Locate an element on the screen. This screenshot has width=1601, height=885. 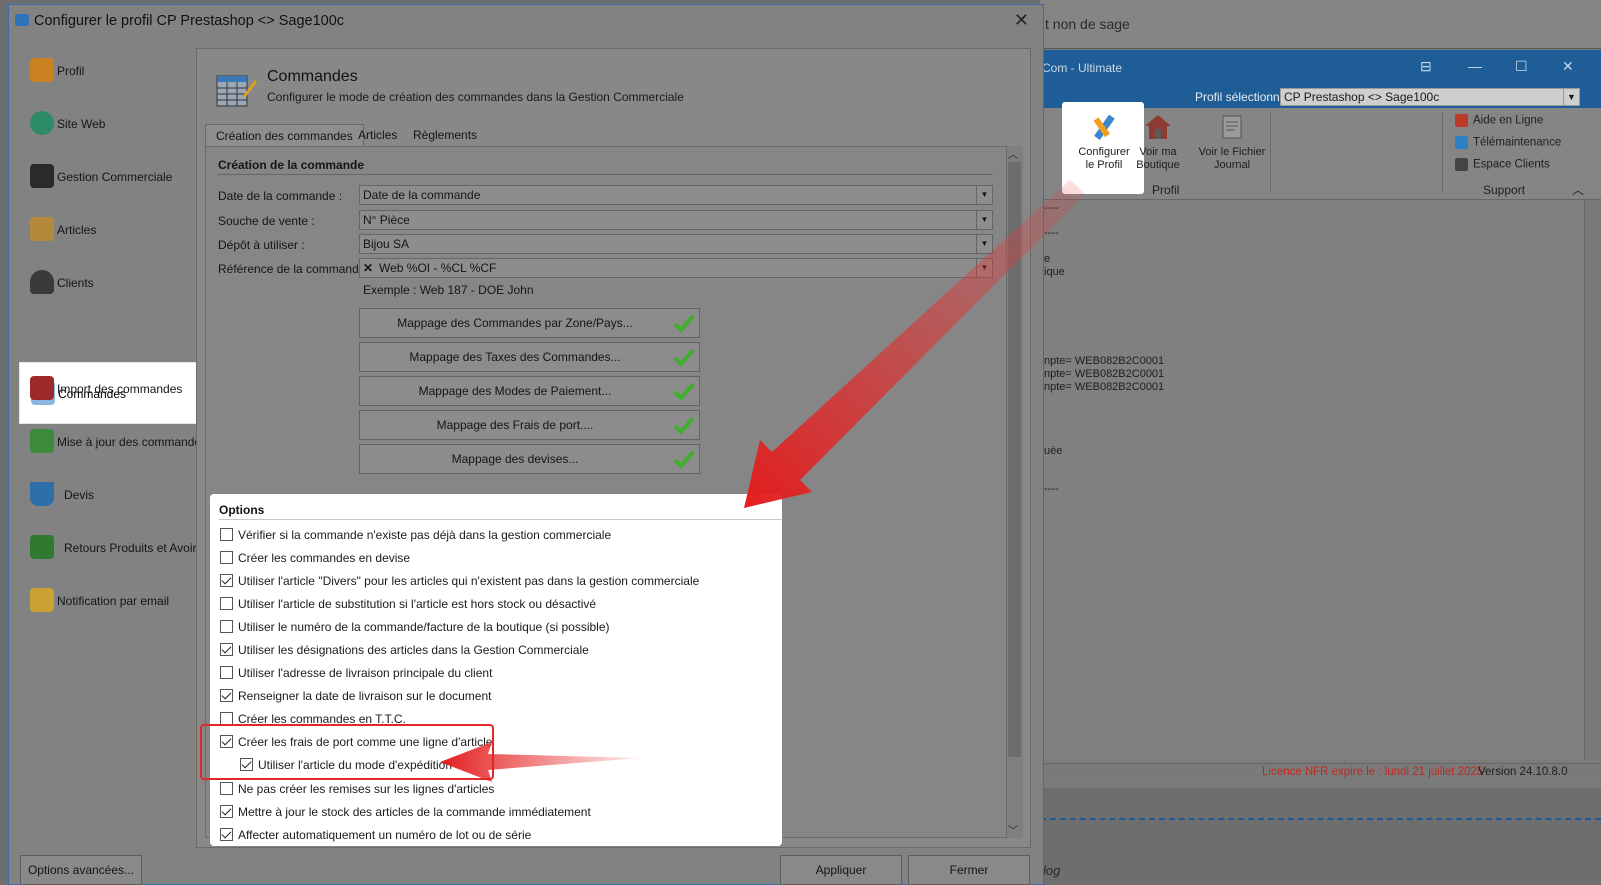
group-label-support: Support is located at coordinates (1504, 190).